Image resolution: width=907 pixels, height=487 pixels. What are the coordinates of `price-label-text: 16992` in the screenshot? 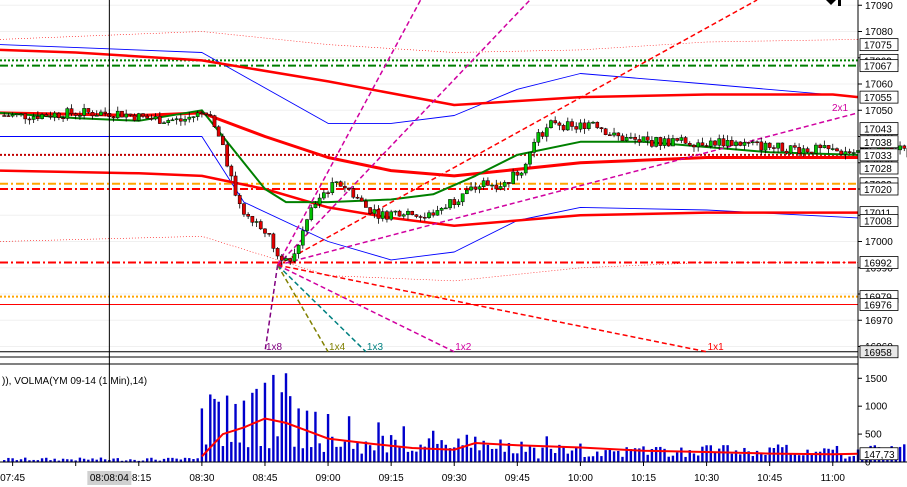 It's located at (878, 264).